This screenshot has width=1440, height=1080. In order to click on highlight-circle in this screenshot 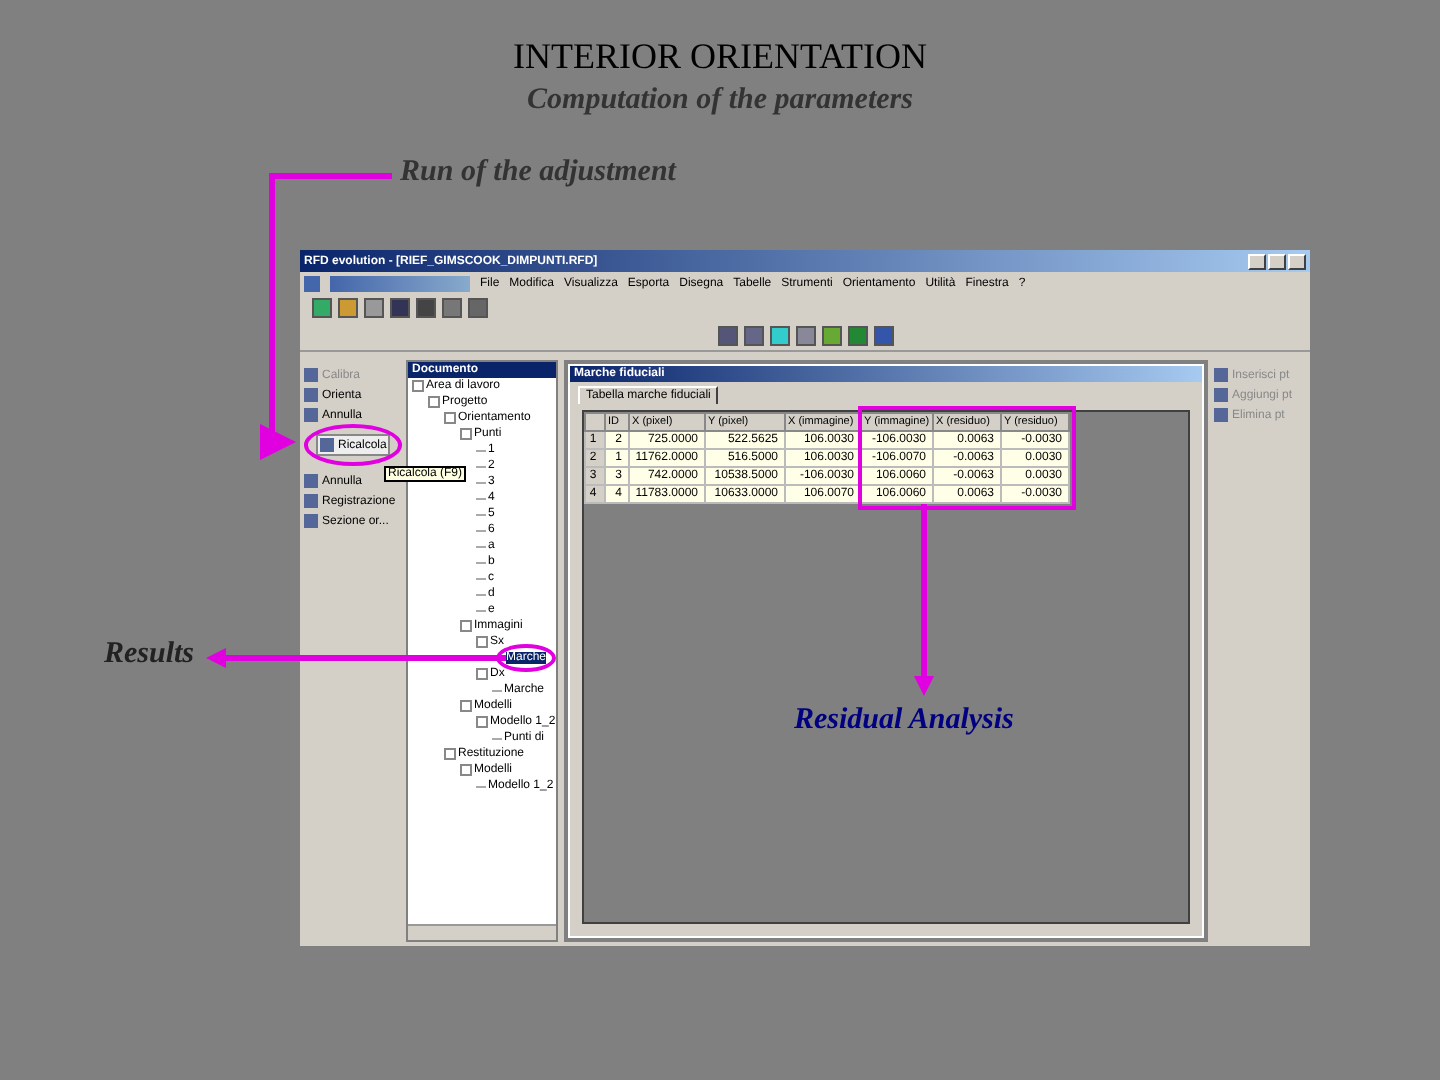, I will do `click(353, 445)`.